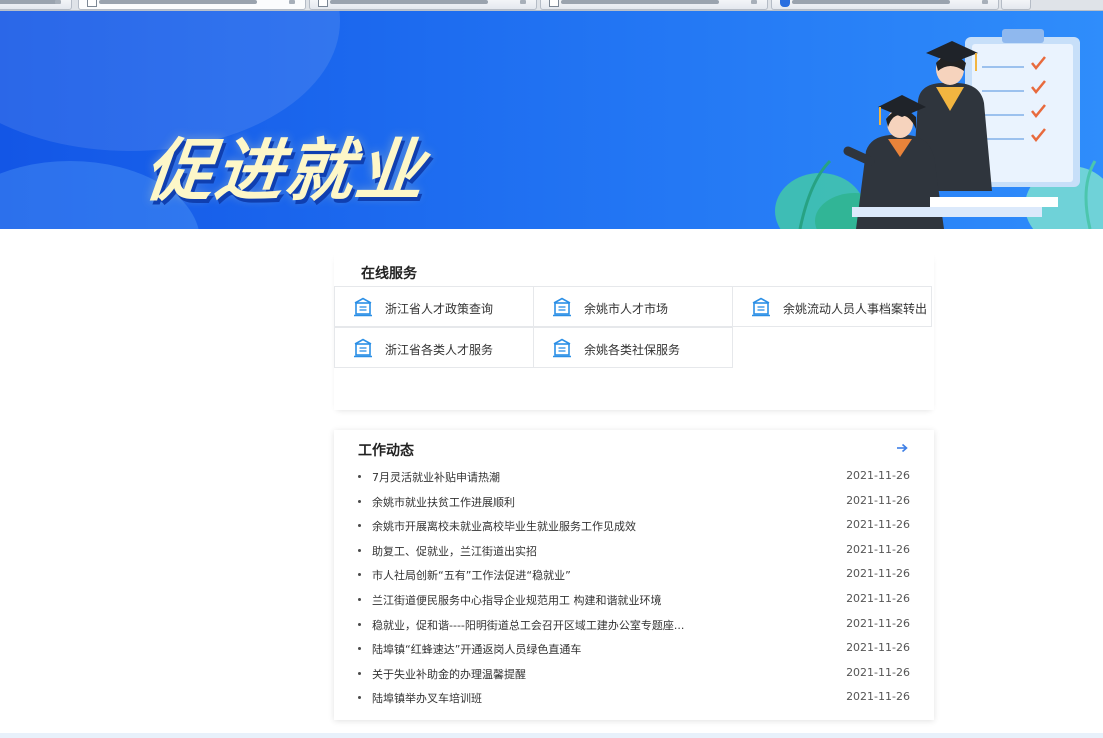 Image resolution: width=1103 pixels, height=738 pixels. I want to click on graduates-illustration, so click(939, 129).